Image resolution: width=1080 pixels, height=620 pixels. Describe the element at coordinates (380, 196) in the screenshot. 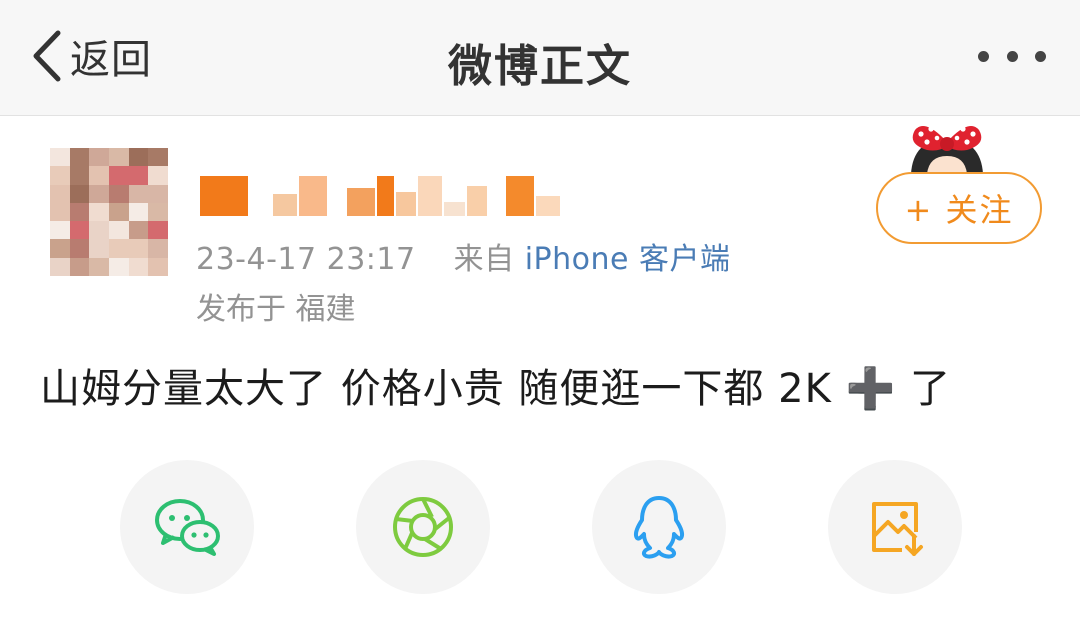

I see `username-pixelated` at that location.